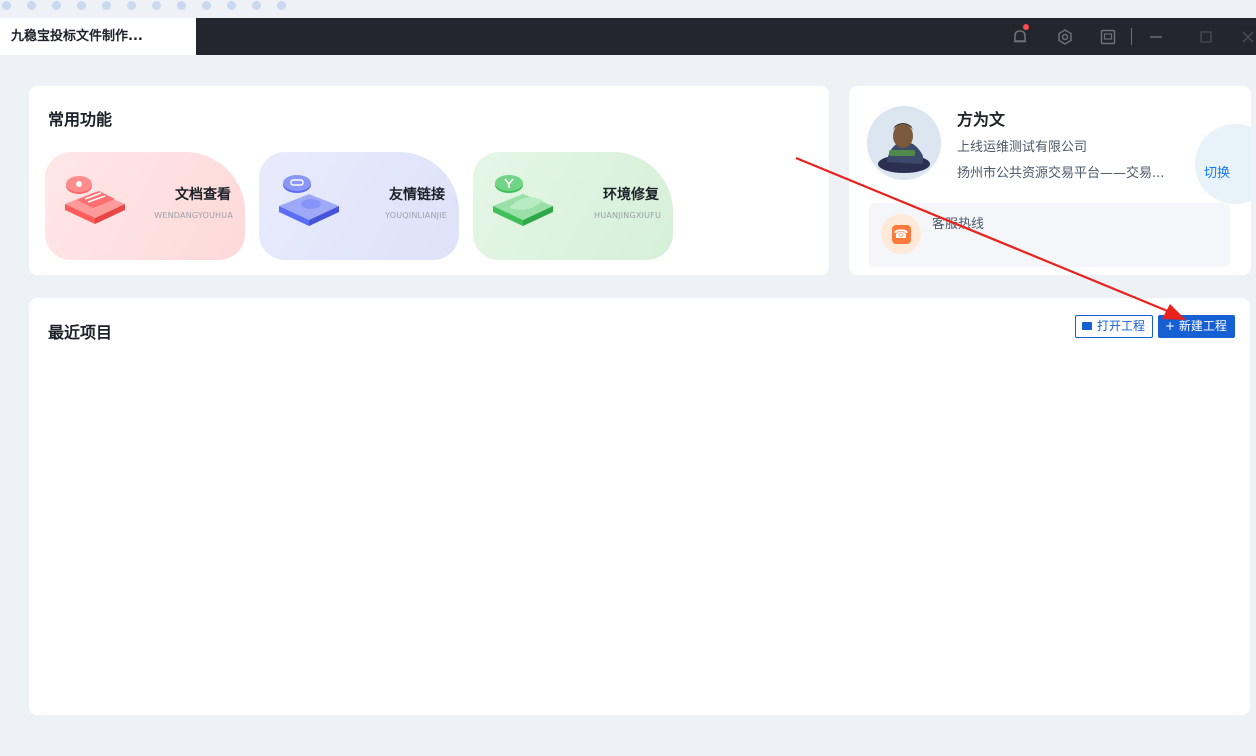  Describe the element at coordinates (1206, 36) in the screenshot. I see `maximize-icon` at that location.